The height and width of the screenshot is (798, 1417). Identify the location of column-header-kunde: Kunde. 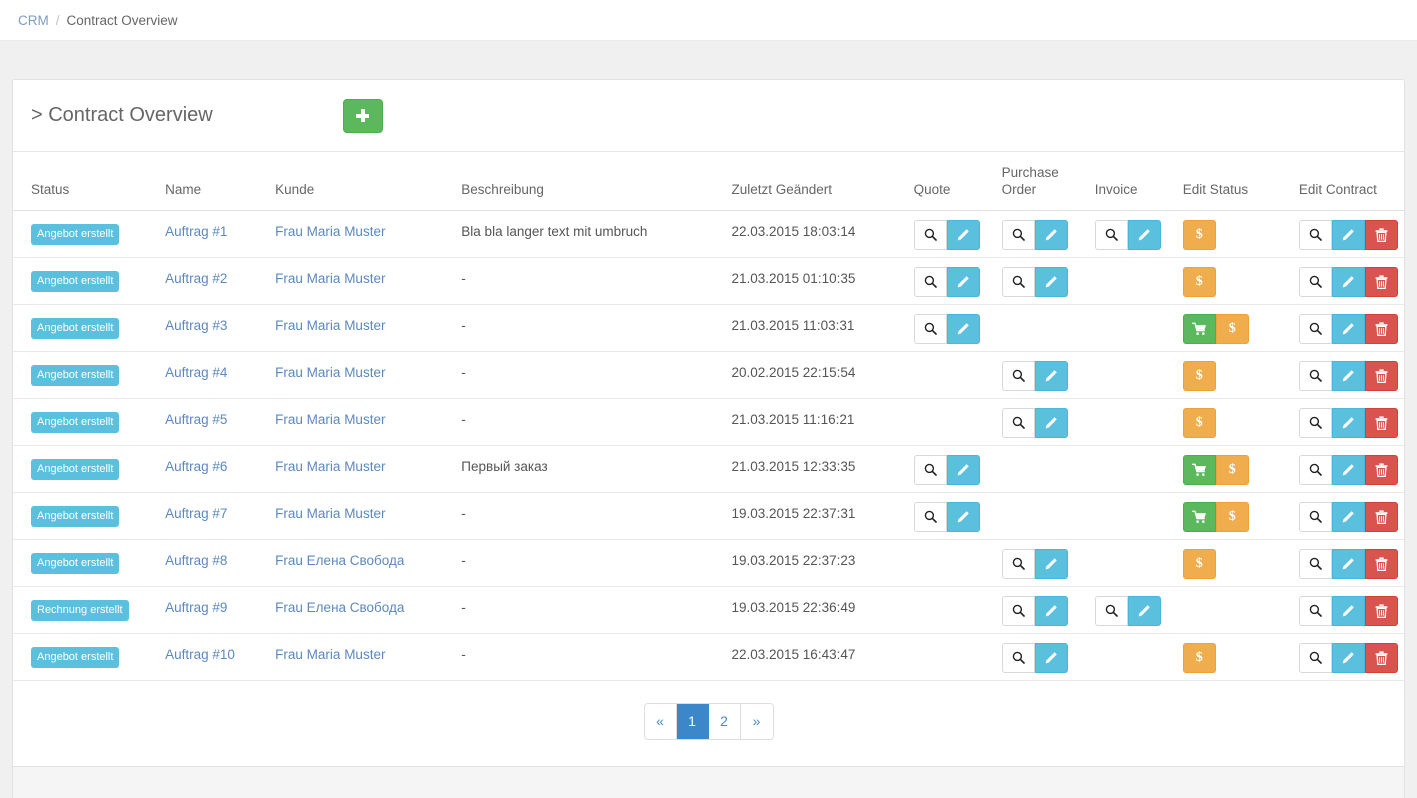
(368, 181).